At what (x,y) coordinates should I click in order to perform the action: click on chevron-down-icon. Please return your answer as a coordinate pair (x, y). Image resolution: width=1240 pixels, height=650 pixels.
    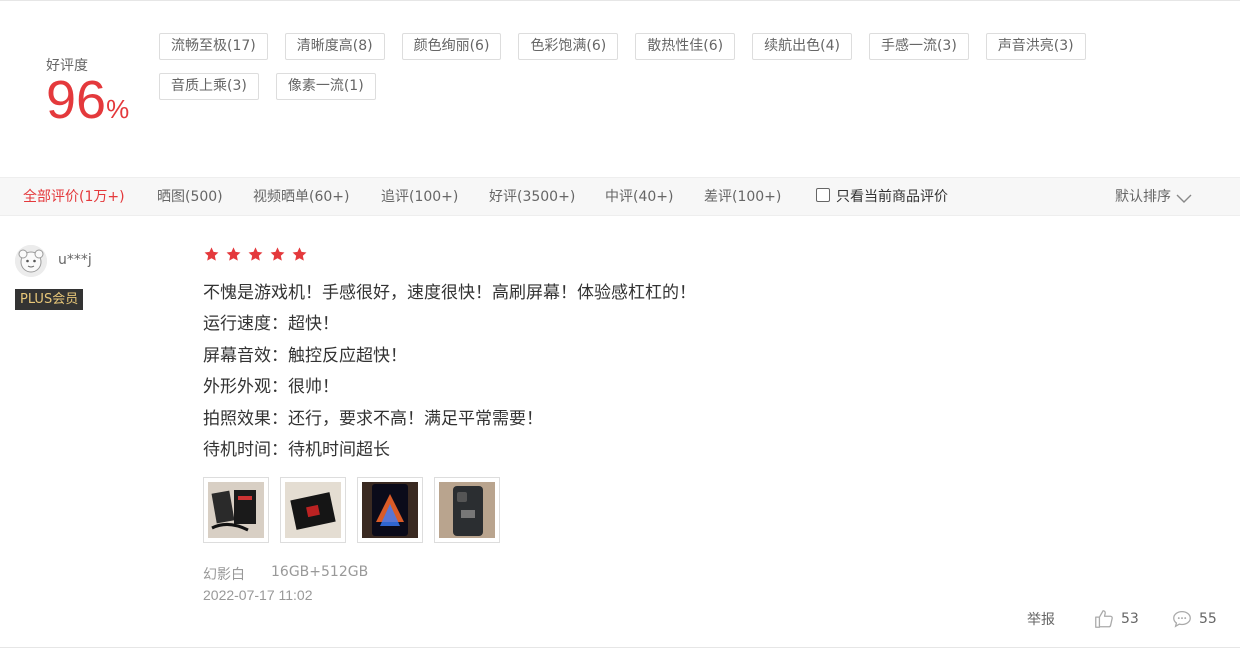
    Looking at the image, I should click on (1184, 198).